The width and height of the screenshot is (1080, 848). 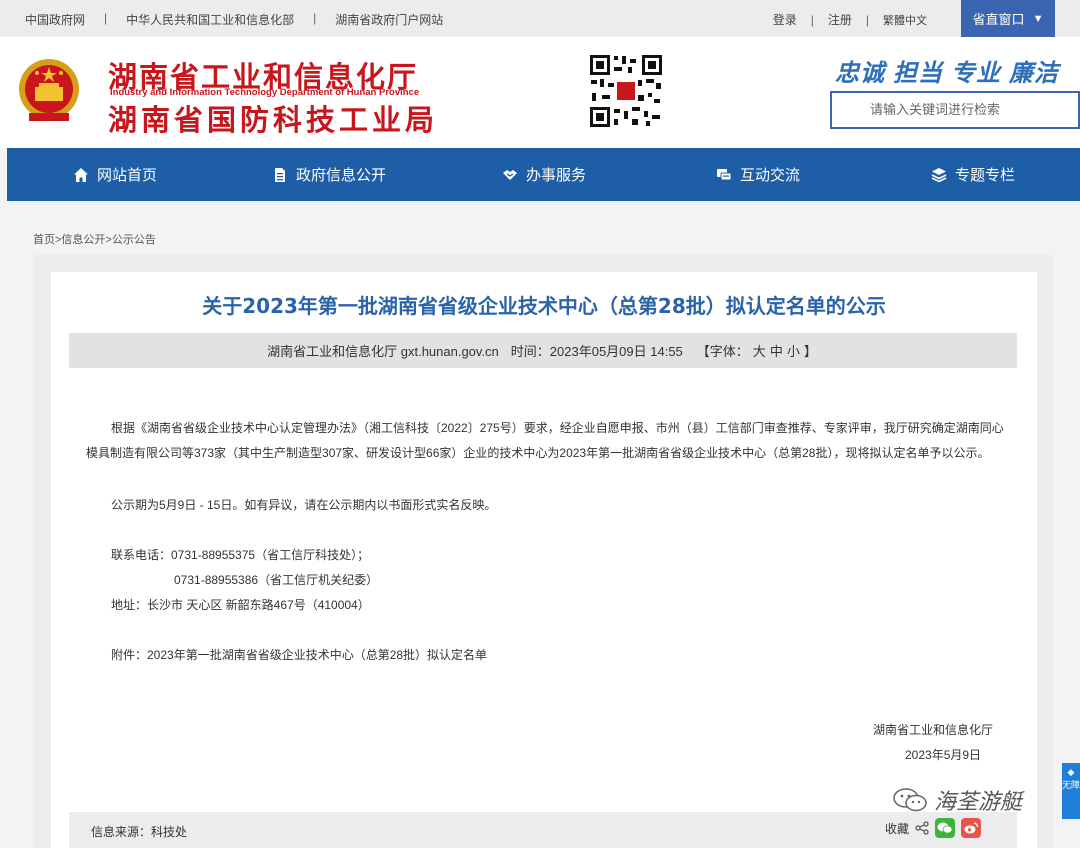 I want to click on account-links: 登录 | 注册 | 繁體中文, so click(x=850, y=19).